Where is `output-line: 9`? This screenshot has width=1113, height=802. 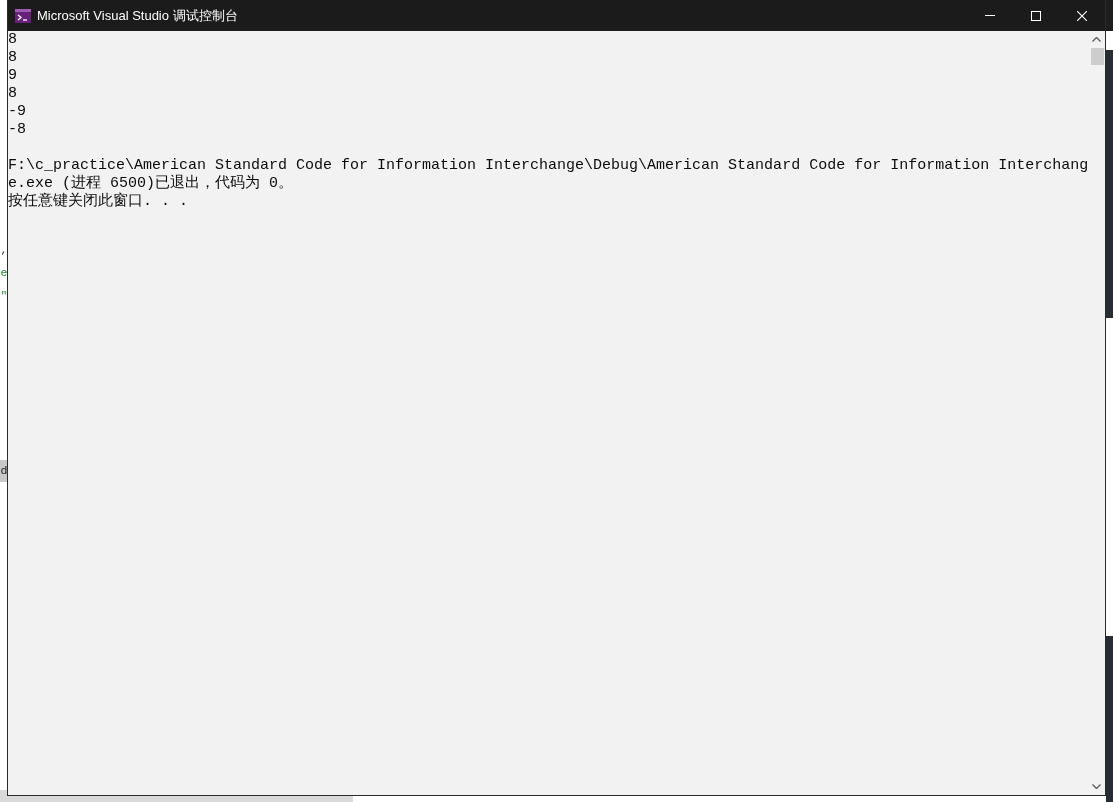 output-line: 9 is located at coordinates (12, 76).